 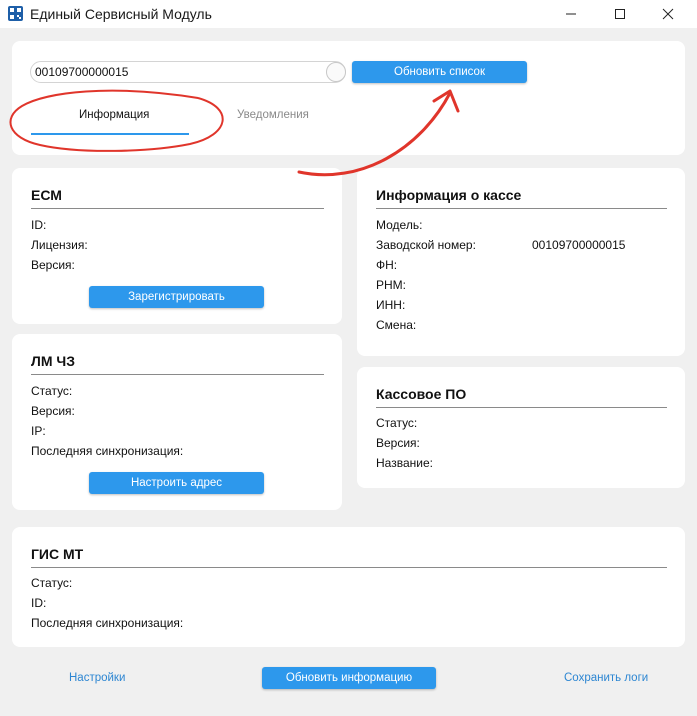 What do you see at coordinates (188, 72) in the screenshot?
I see `serial-number-input: 00109700000015` at bounding box center [188, 72].